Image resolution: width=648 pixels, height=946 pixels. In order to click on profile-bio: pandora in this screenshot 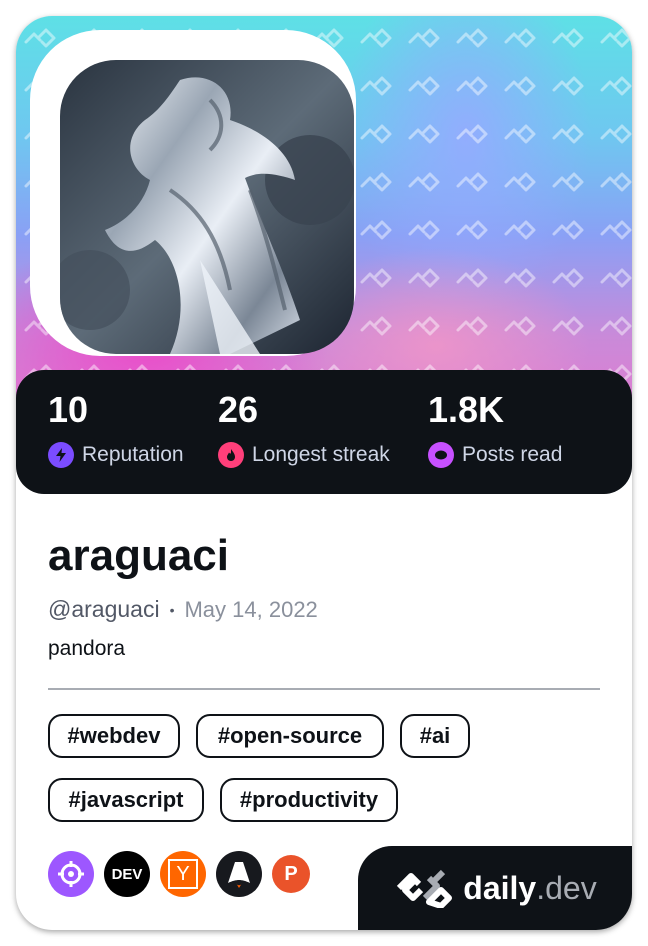, I will do `click(87, 648)`.